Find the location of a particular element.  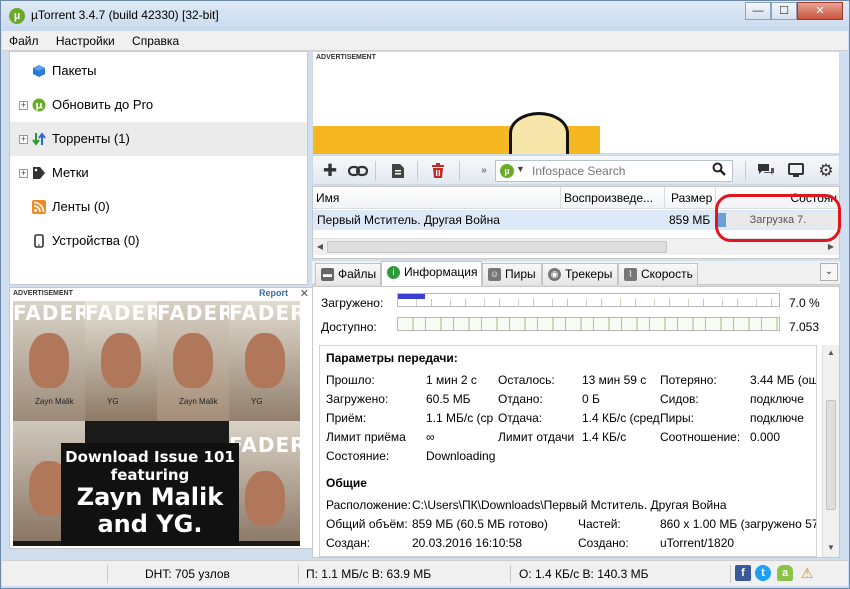

tab-speed: ⌇ Скорость is located at coordinates (658, 274).